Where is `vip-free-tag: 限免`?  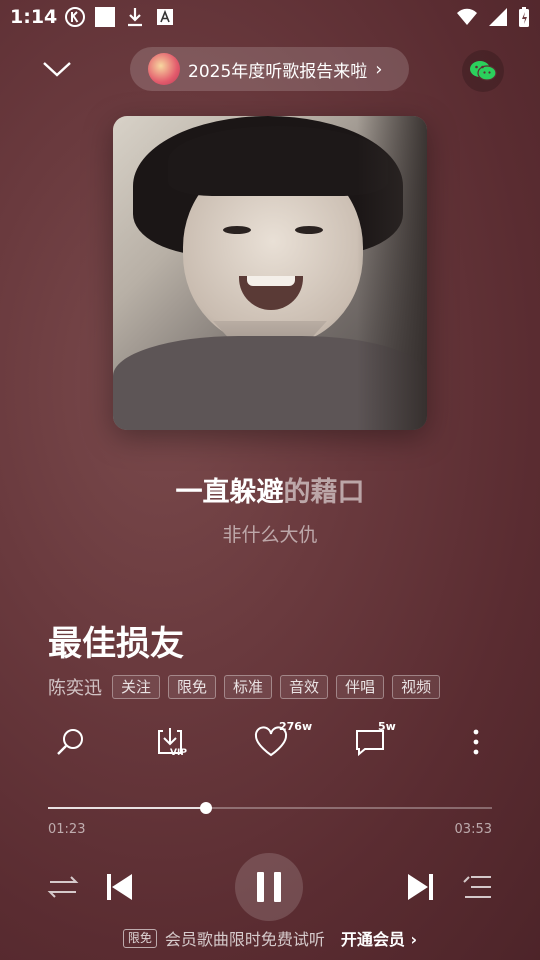 vip-free-tag: 限免 is located at coordinates (139, 938).